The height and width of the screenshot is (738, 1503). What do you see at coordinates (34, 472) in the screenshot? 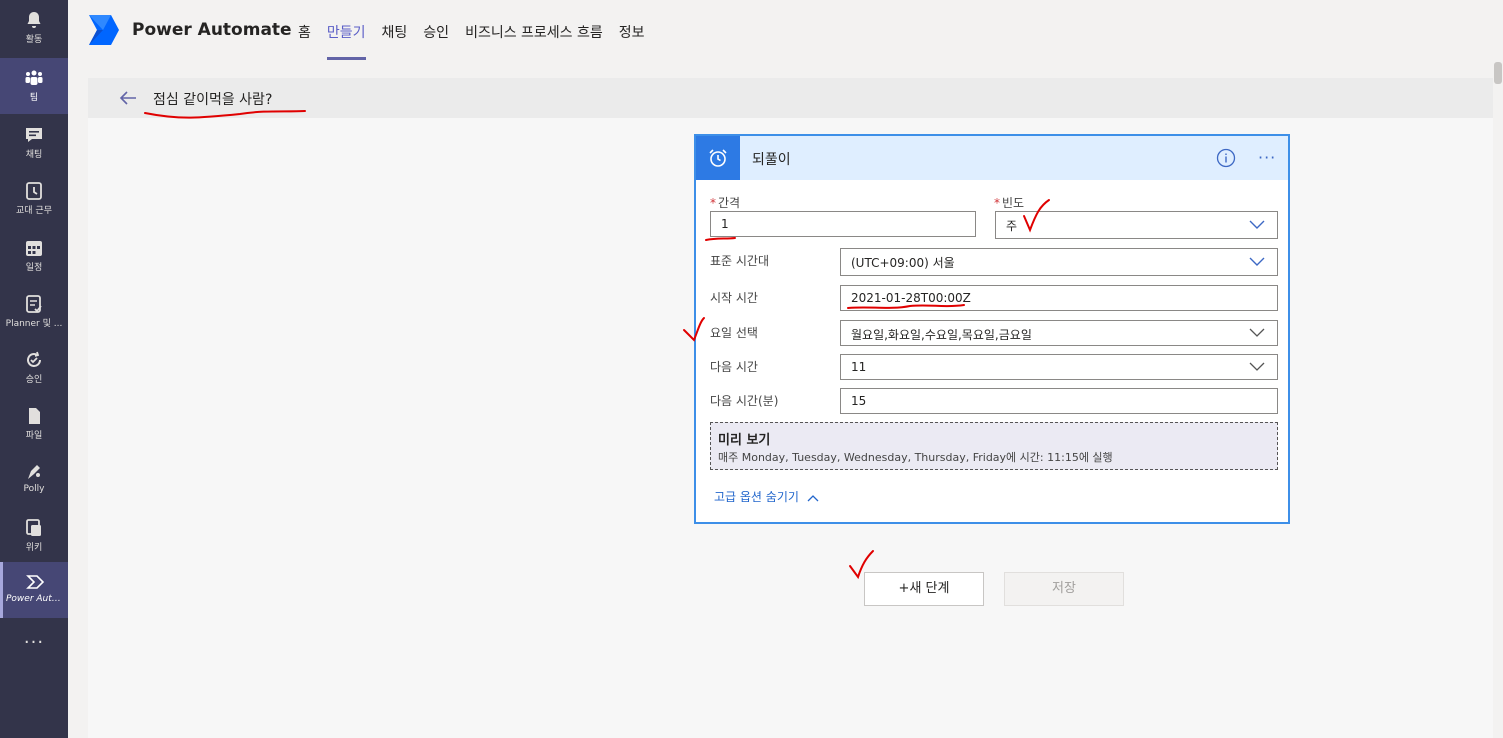
I see `polly-icon` at bounding box center [34, 472].